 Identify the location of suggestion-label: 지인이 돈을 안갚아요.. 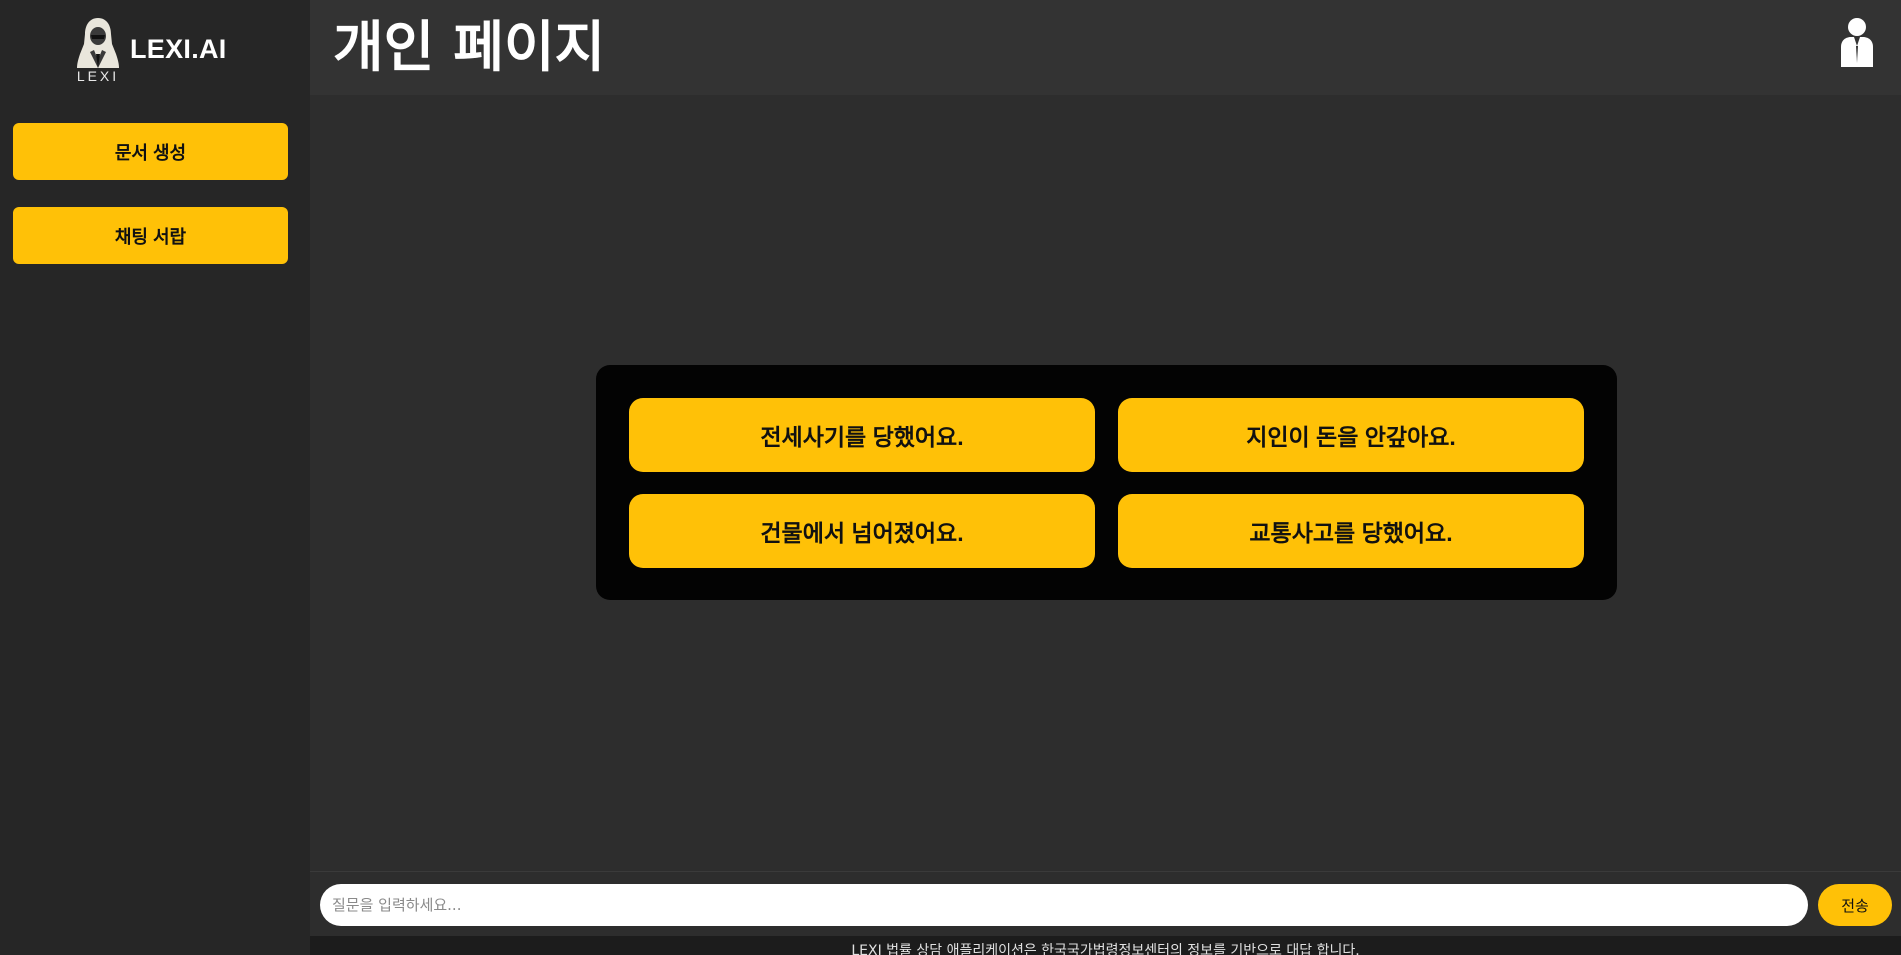
(1351, 437).